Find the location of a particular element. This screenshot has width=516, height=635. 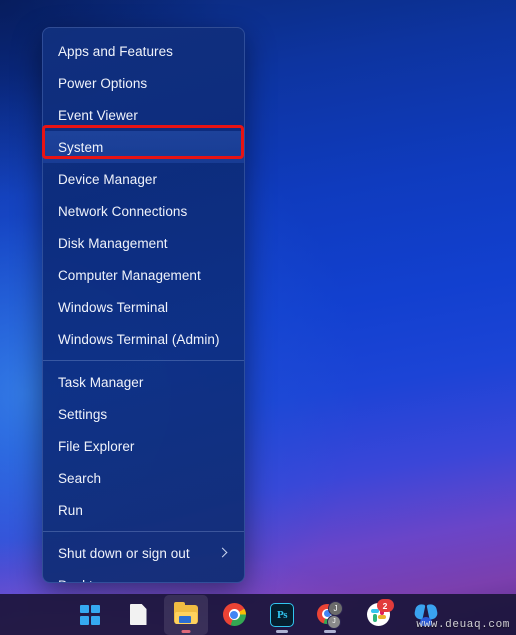

start-button is located at coordinates (90, 615).